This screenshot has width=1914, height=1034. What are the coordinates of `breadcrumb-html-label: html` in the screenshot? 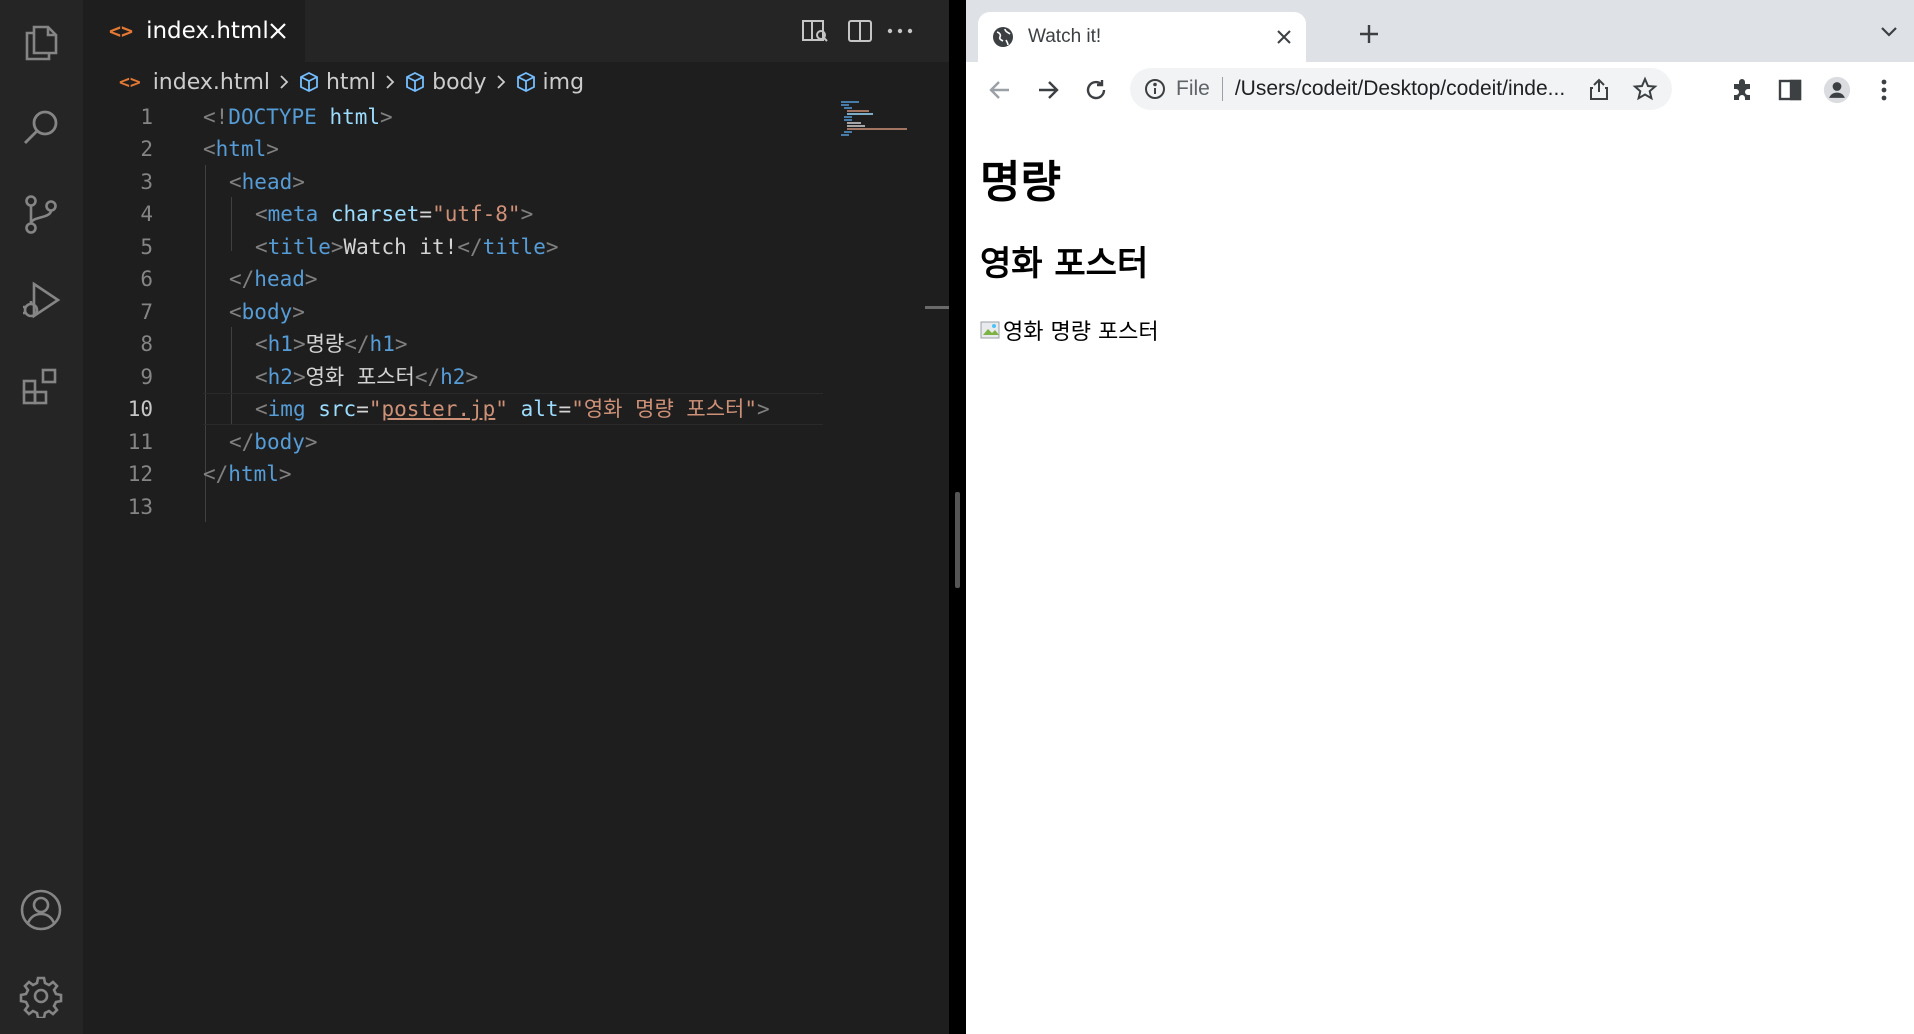 It's located at (351, 82).